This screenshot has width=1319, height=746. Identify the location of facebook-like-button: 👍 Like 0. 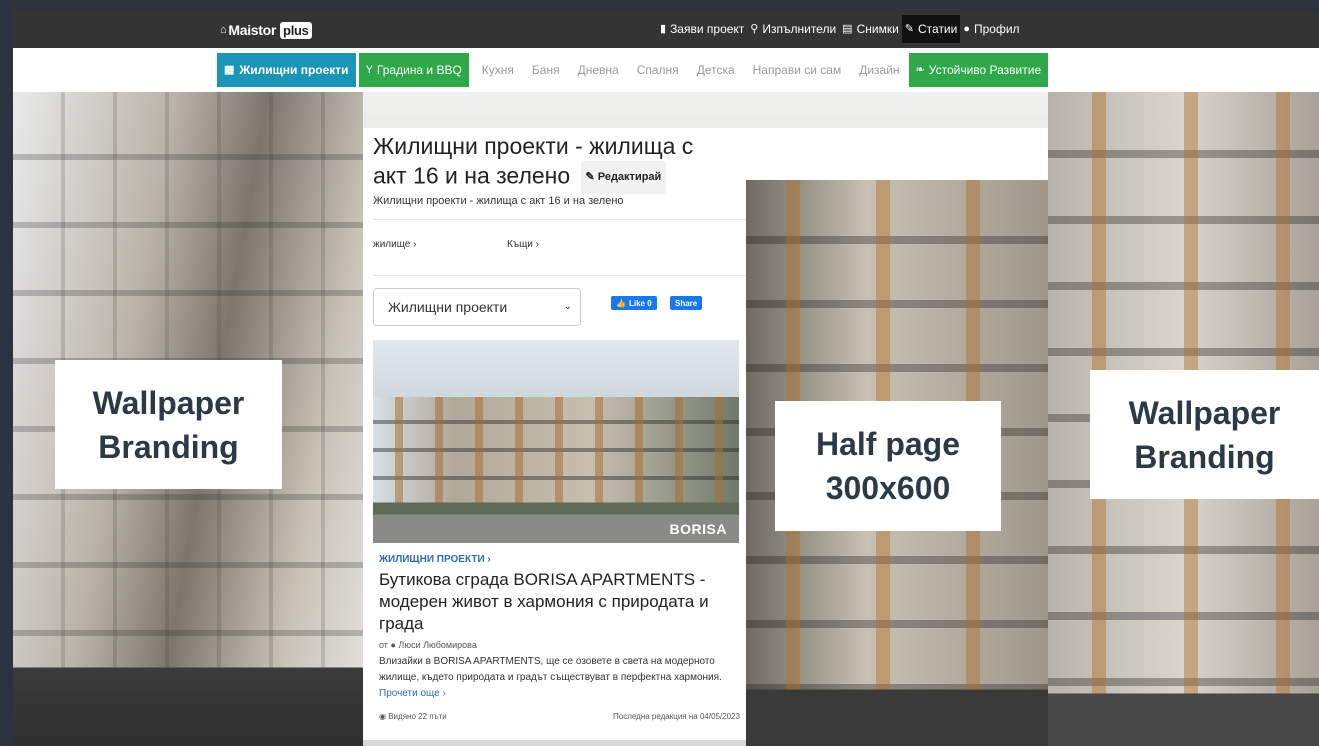
(634, 303).